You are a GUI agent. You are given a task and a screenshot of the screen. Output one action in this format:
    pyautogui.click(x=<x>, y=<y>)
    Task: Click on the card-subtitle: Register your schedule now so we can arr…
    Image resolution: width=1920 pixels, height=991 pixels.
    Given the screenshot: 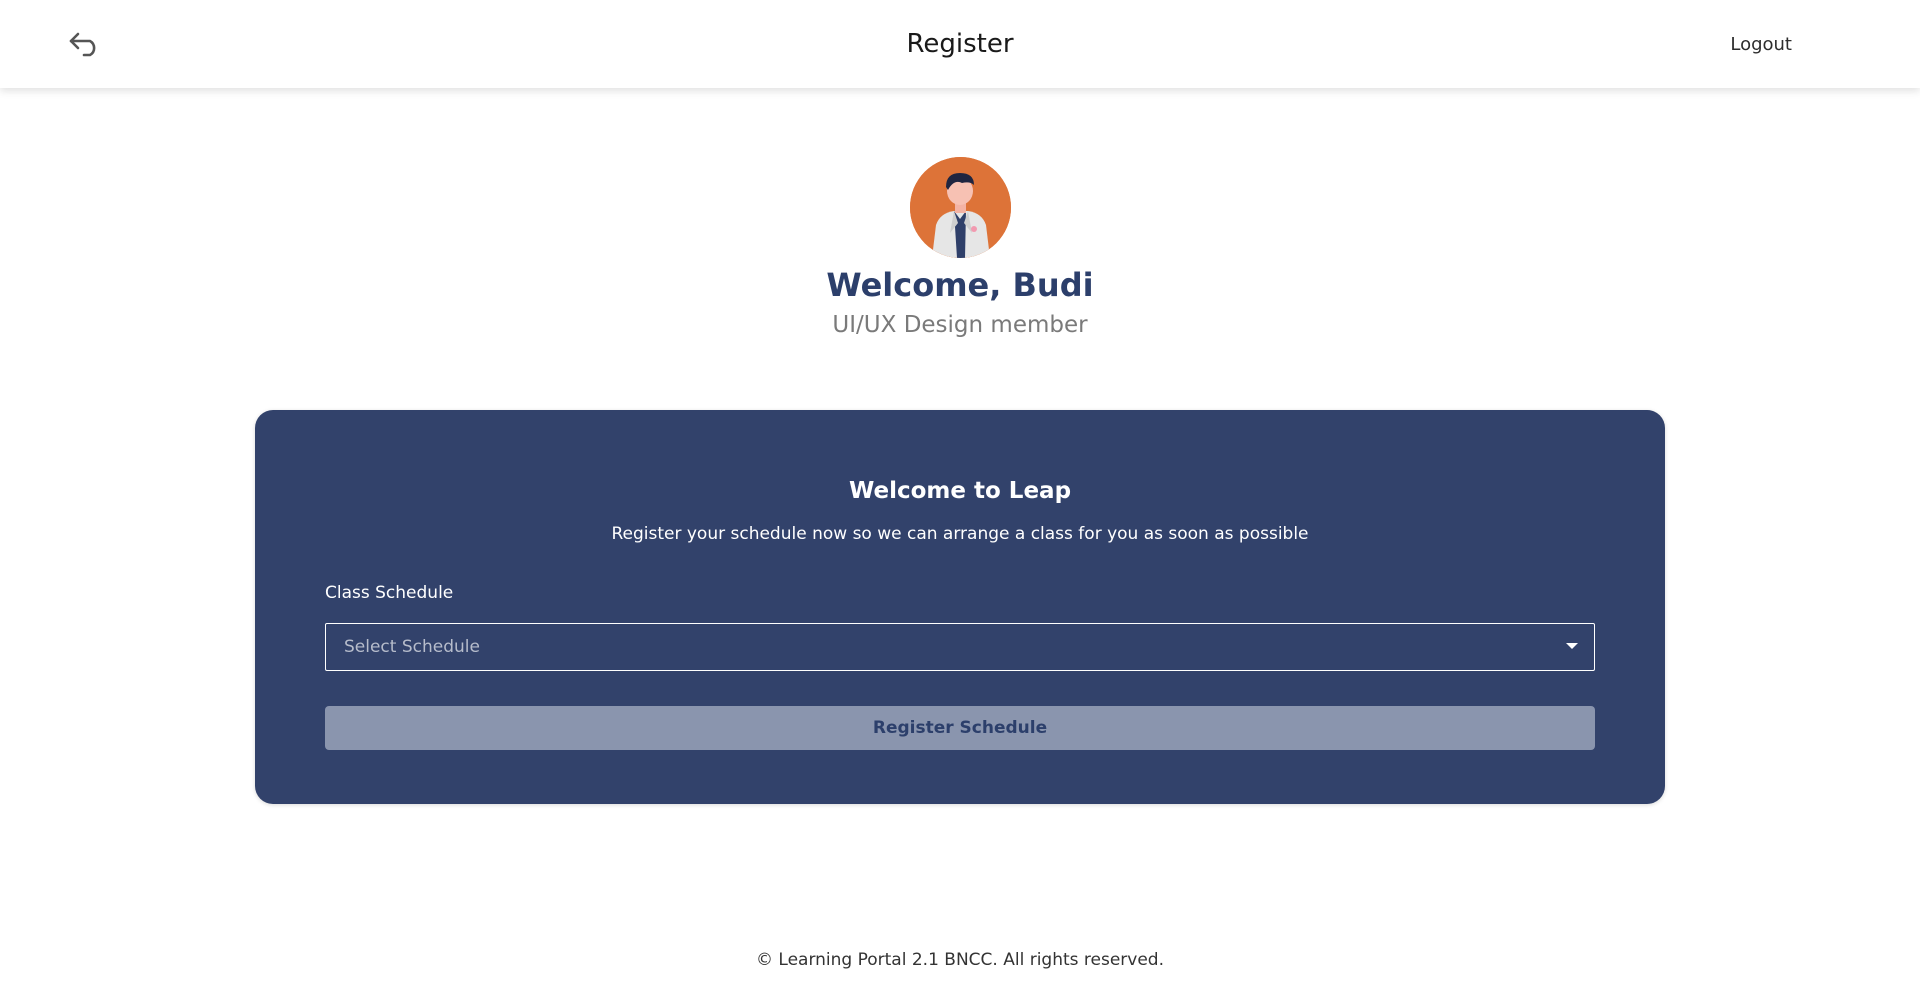 What is the action you would take?
    pyautogui.click(x=960, y=534)
    